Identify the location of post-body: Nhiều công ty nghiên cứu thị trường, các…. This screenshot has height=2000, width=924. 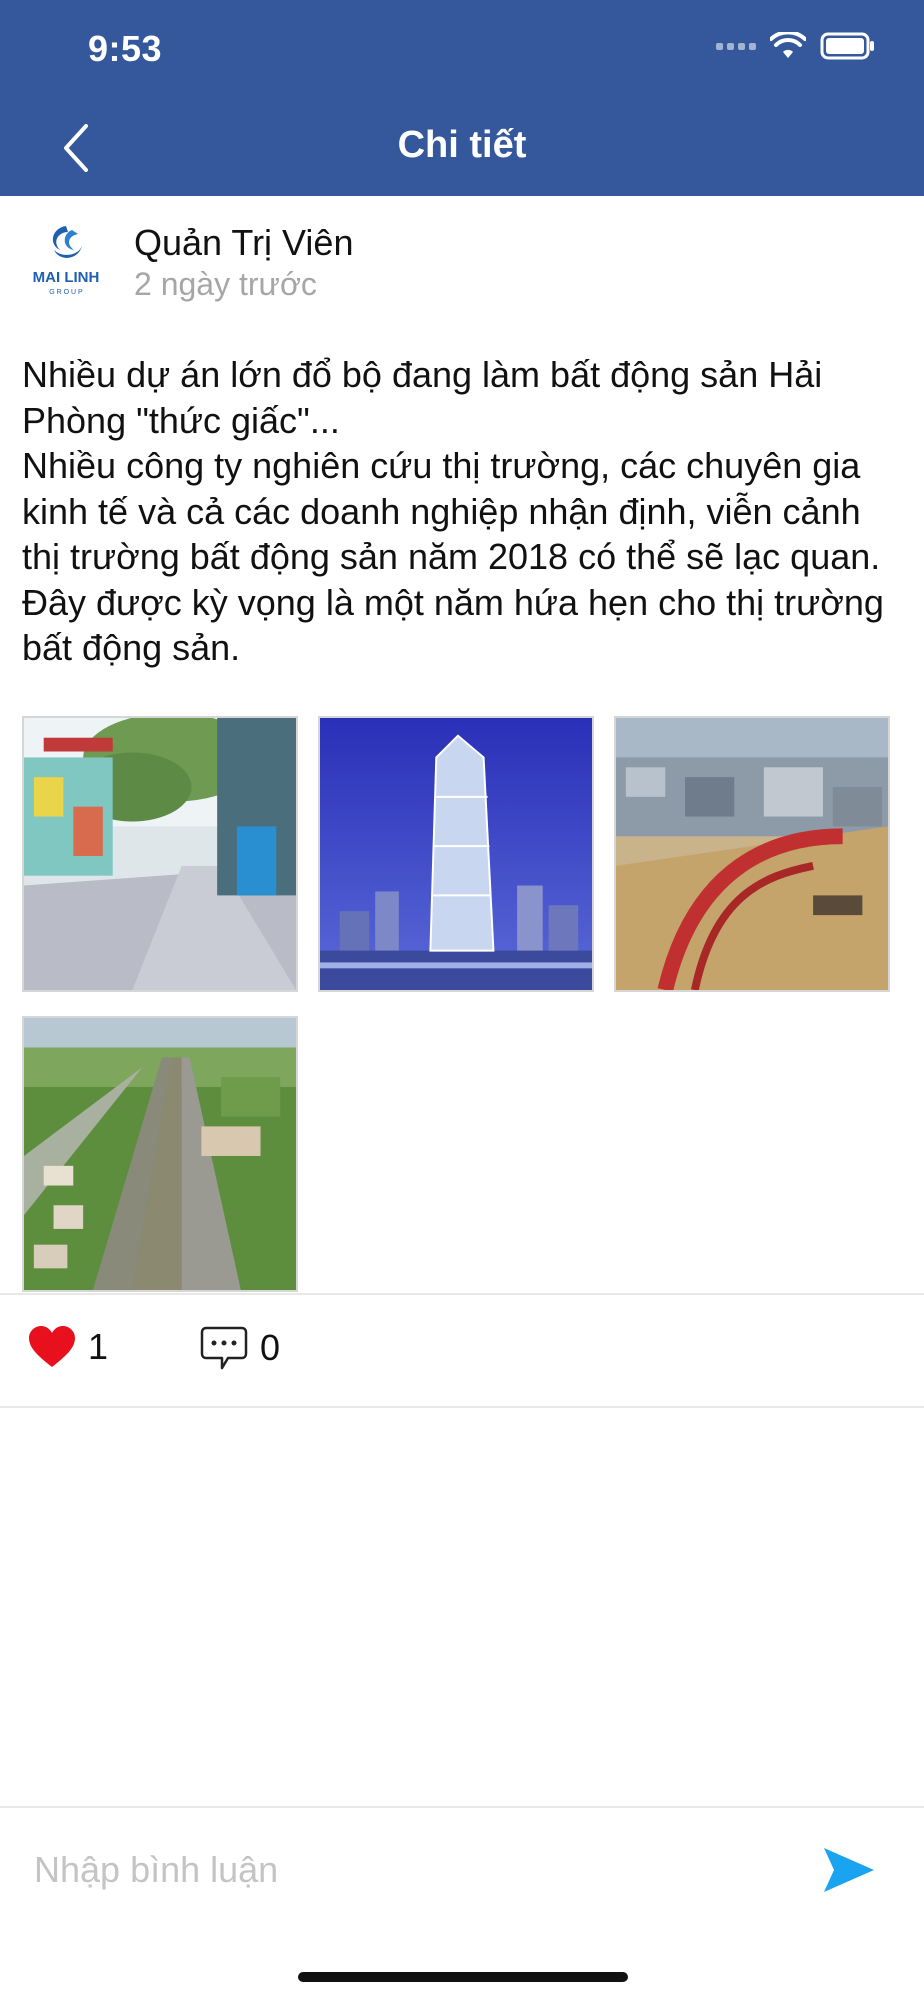
(453, 556).